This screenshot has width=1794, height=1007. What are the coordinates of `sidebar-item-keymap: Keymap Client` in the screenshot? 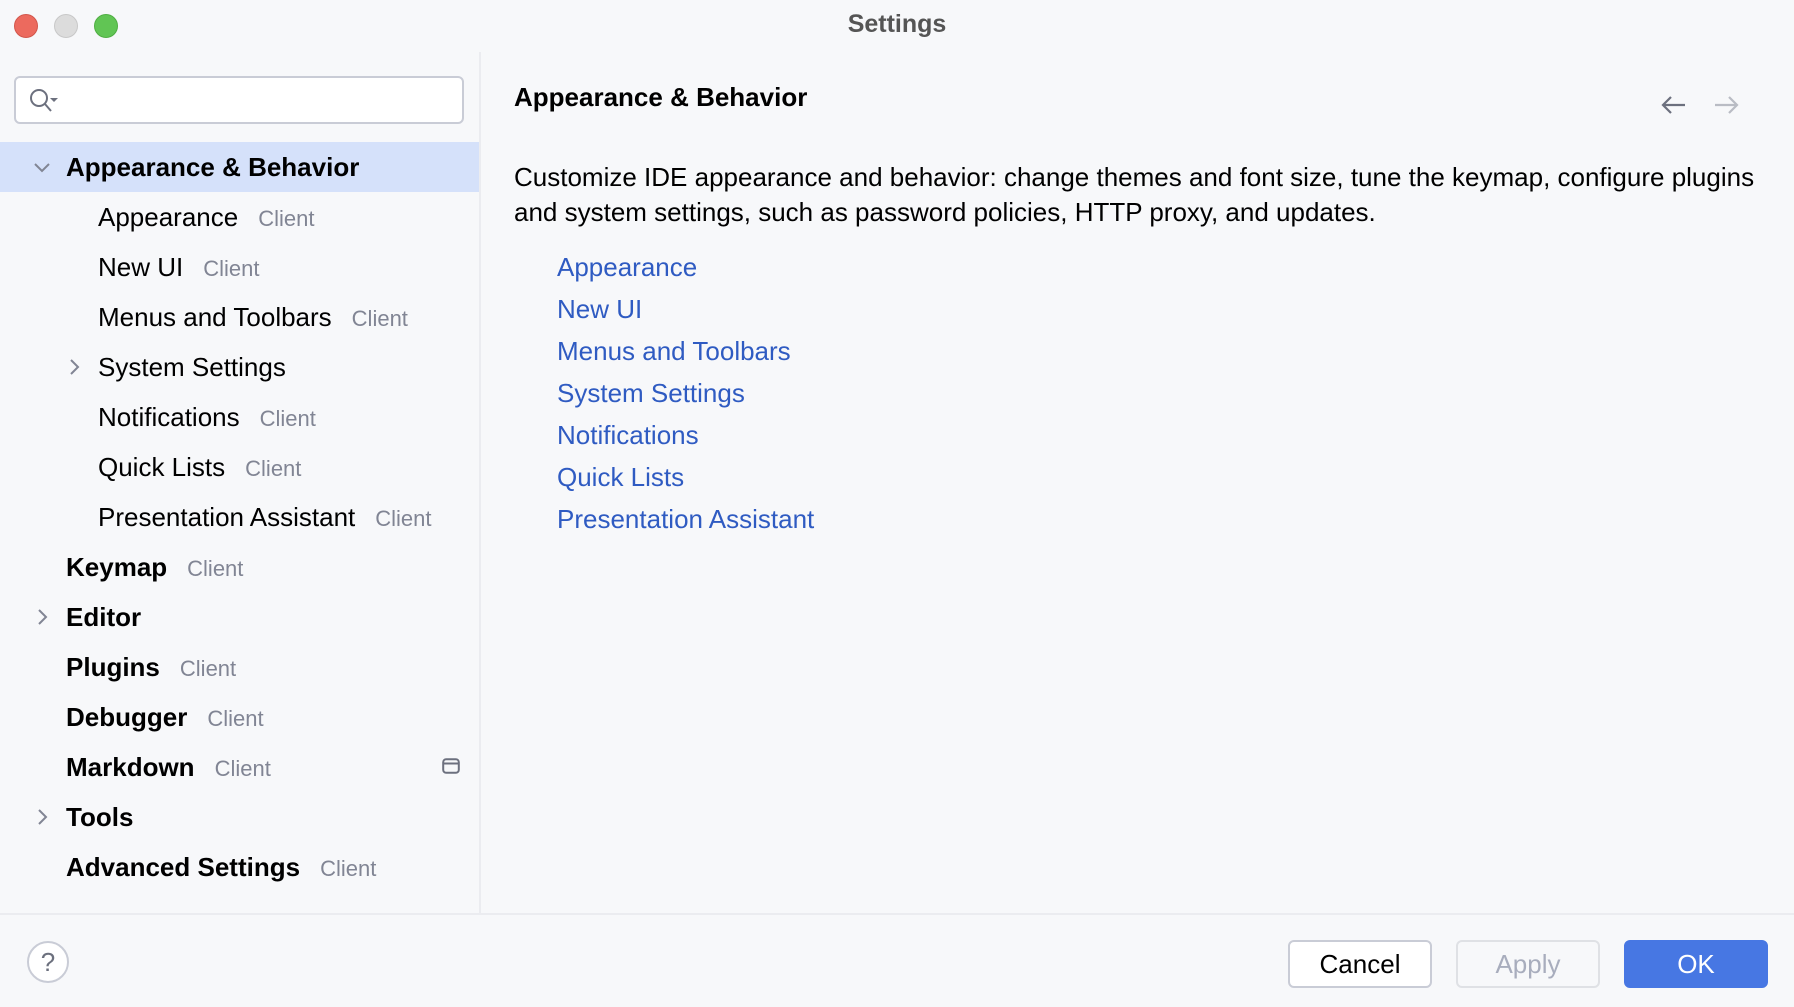 It's located at (239, 567).